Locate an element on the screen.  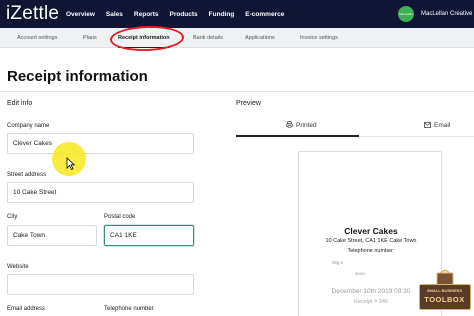
postal-code-input is located at coordinates (149, 235).